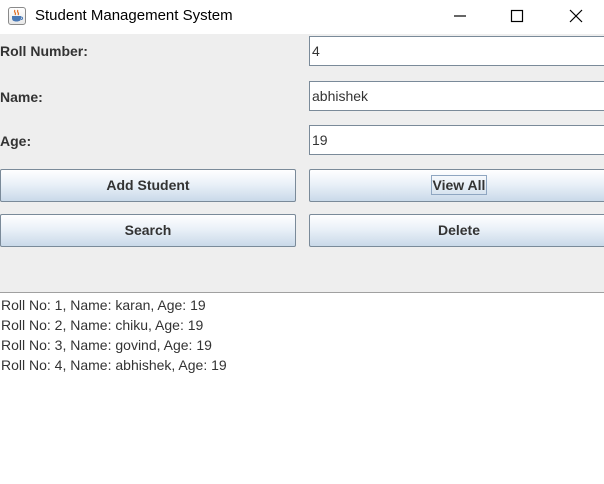  What do you see at coordinates (16, 141) in the screenshot?
I see `age-label: Age:` at bounding box center [16, 141].